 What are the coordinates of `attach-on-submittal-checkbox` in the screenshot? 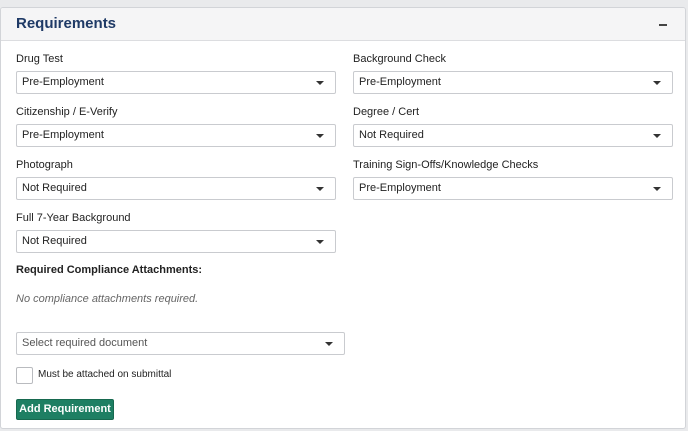 It's located at (24, 375).